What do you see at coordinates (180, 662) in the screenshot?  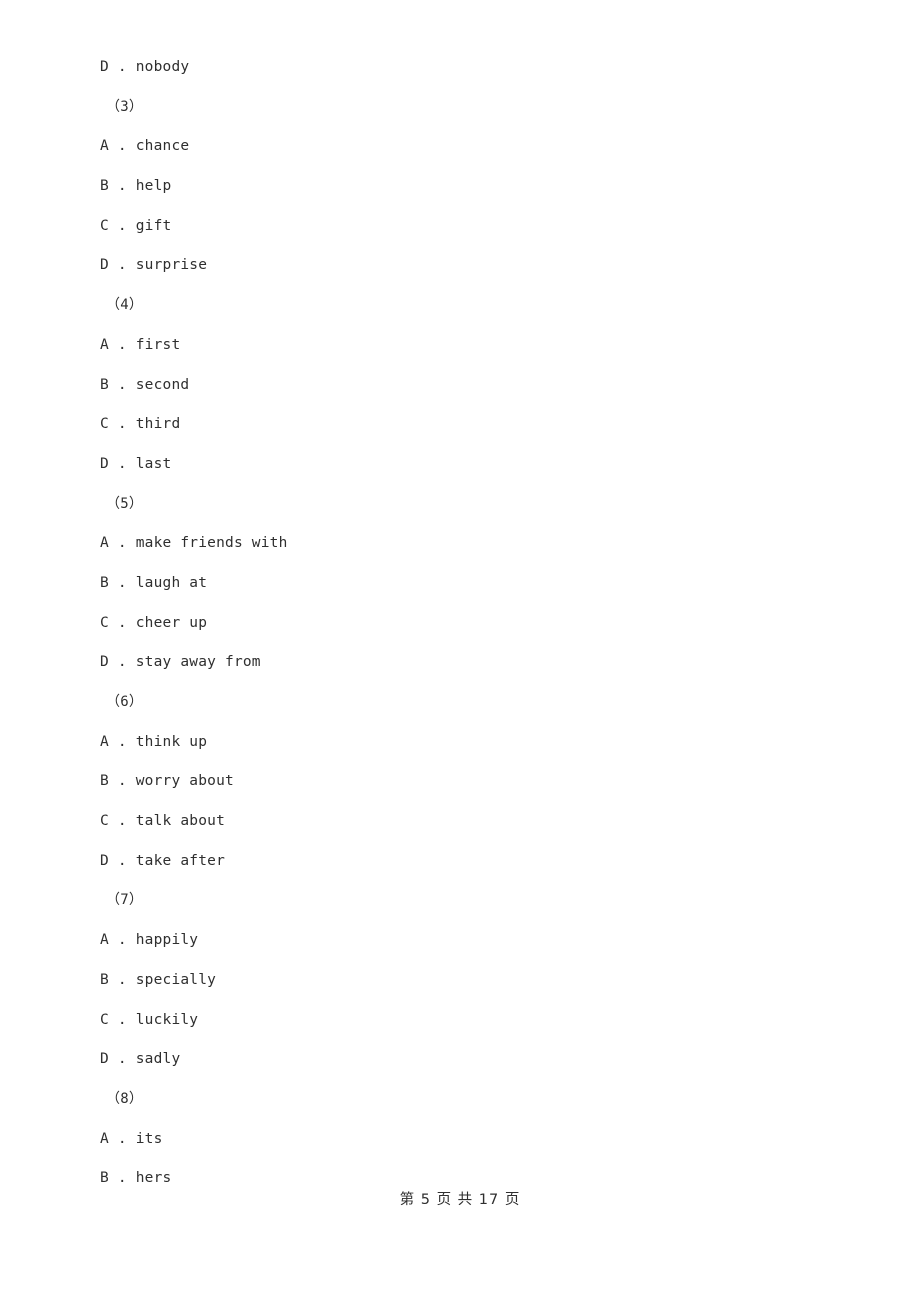 I see `answer-option: D . stay away from` at bounding box center [180, 662].